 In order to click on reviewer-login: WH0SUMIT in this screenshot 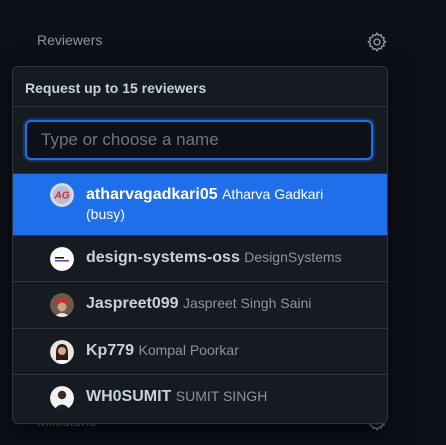, I will do `click(129, 396)`.